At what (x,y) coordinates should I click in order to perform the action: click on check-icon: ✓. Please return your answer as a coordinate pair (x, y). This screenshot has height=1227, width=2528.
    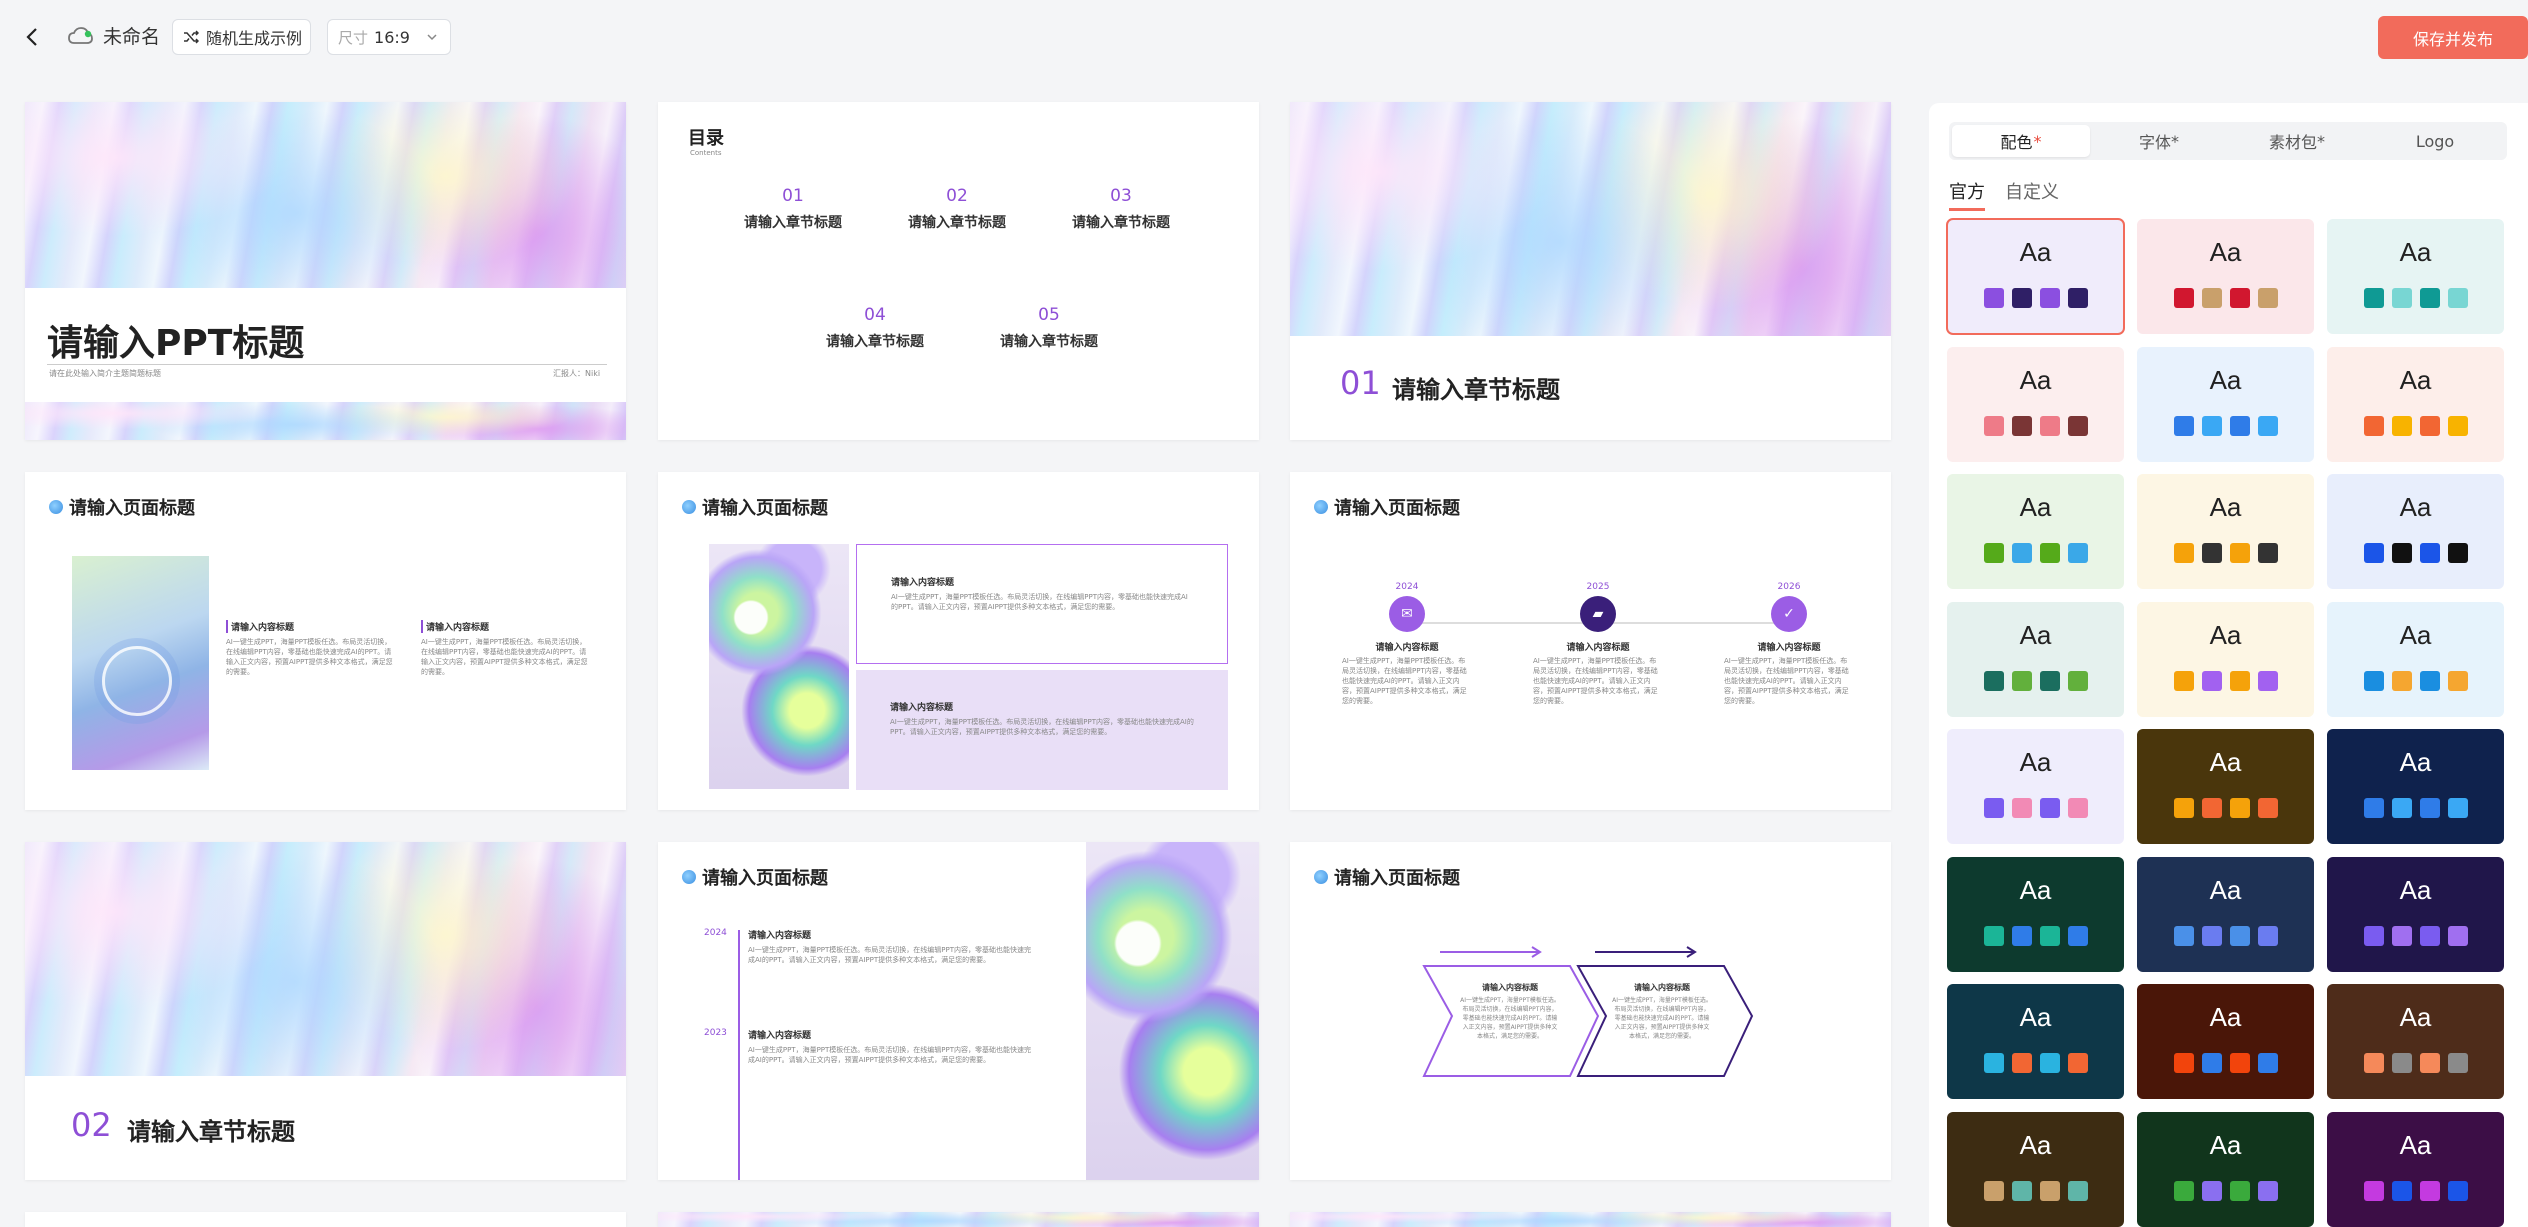
    Looking at the image, I should click on (1789, 614).